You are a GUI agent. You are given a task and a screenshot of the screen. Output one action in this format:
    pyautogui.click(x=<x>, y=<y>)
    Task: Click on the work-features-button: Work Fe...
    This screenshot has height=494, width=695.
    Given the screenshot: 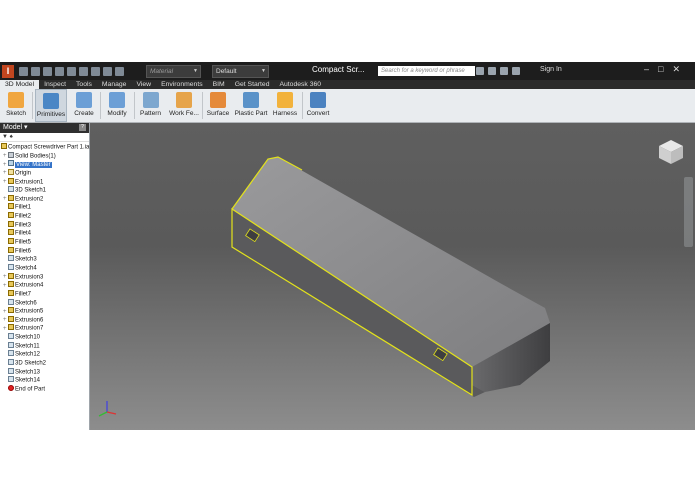 What is the action you would take?
    pyautogui.click(x=184, y=105)
    